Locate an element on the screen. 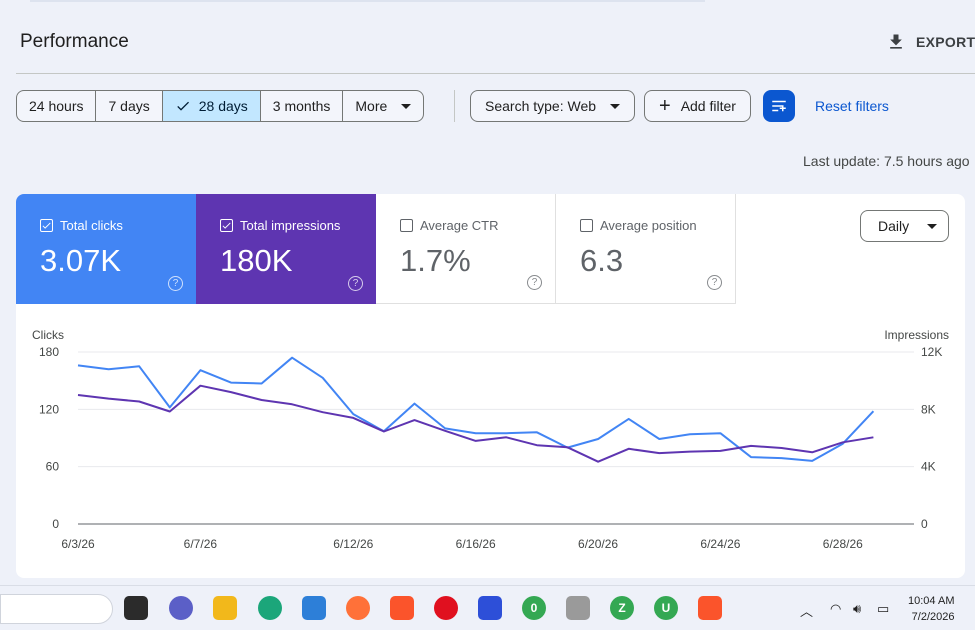  y-tick-left: 180 is located at coordinates (49, 352).